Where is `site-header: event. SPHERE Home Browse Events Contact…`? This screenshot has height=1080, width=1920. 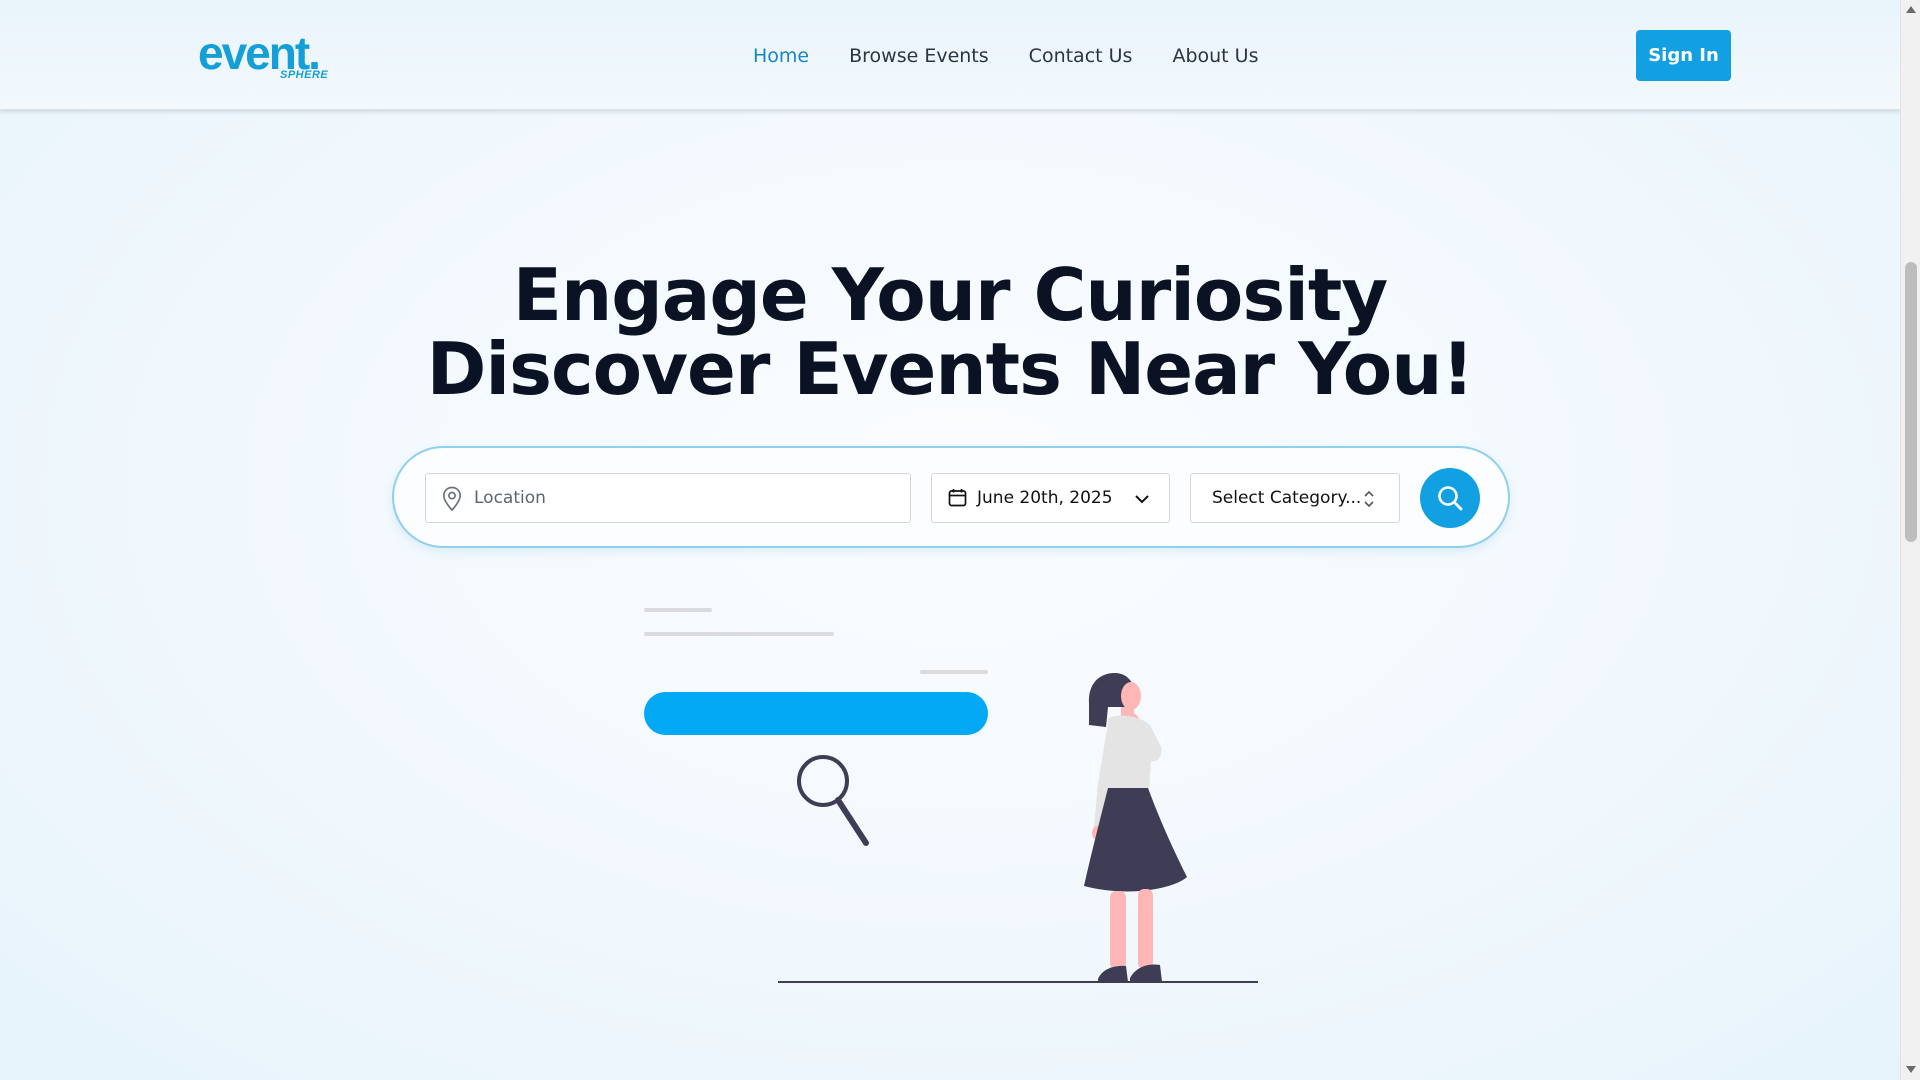 site-header: event. SPHERE Home Browse Events Contact… is located at coordinates (950, 55).